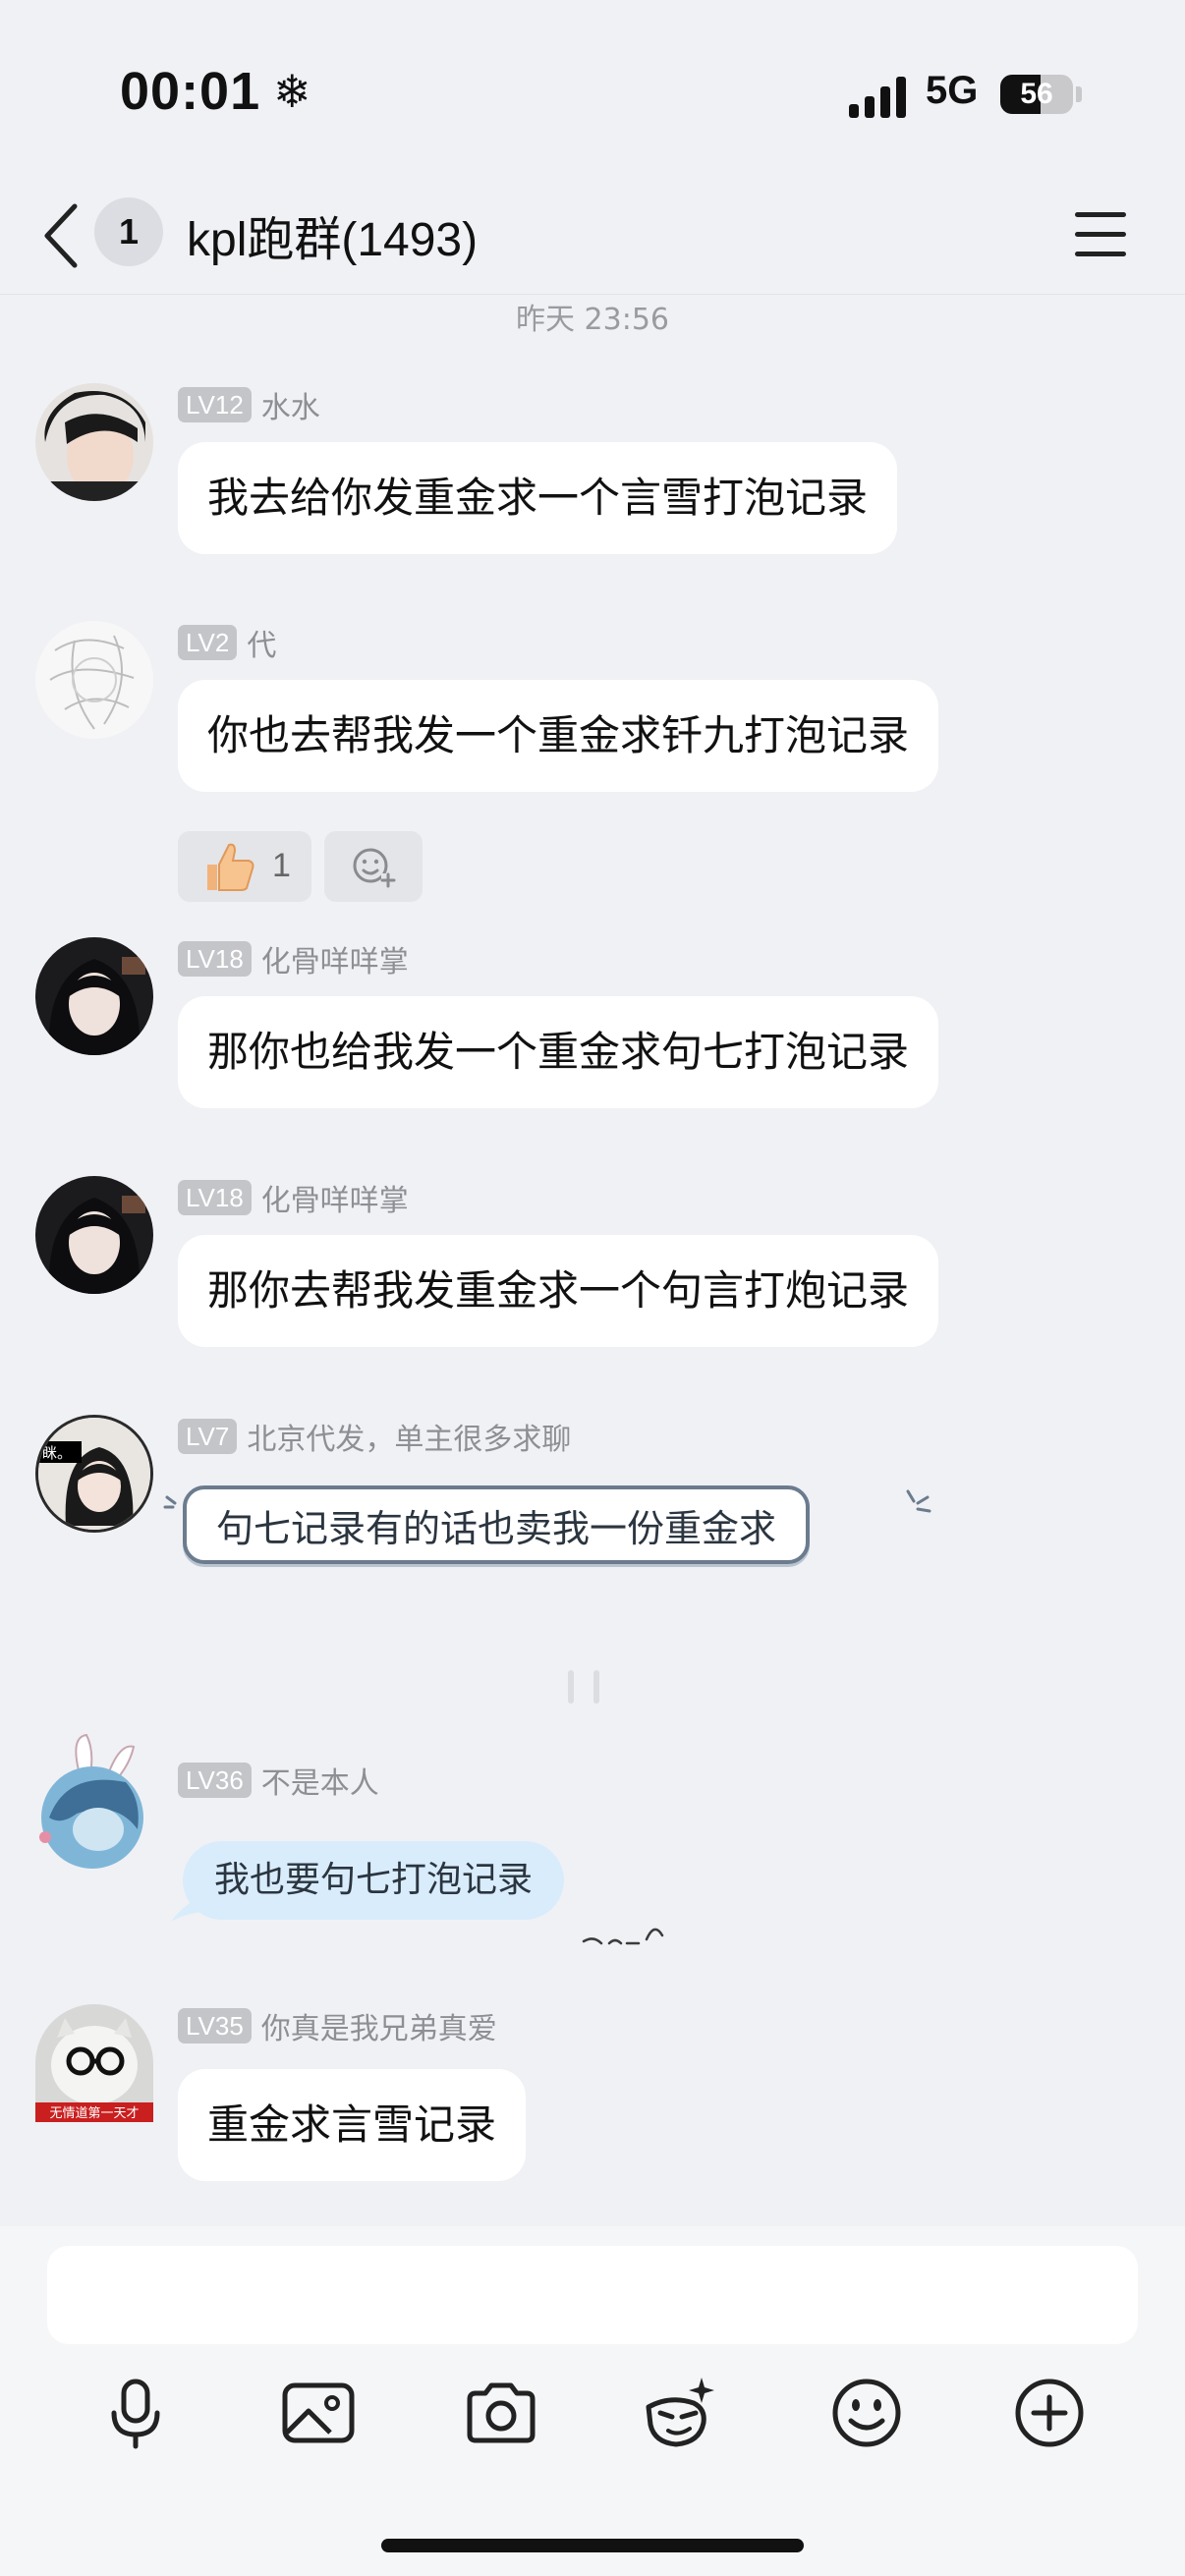 The width and height of the screenshot is (1185, 2576). I want to click on sender-name: 不是本人, so click(320, 1780).